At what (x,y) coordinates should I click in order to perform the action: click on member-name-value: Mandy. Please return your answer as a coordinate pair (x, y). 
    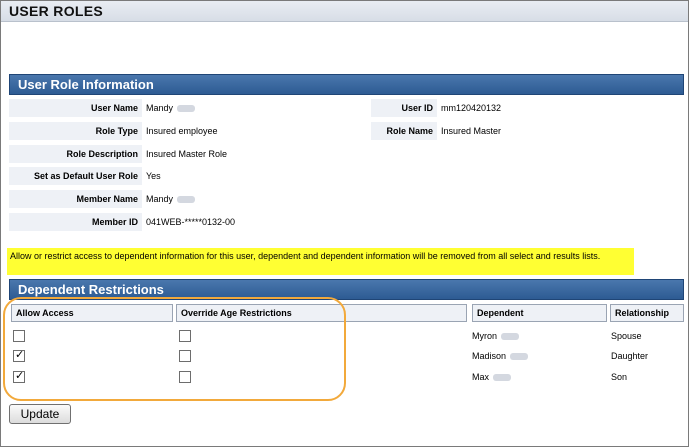
    Looking at the image, I should click on (171, 199).